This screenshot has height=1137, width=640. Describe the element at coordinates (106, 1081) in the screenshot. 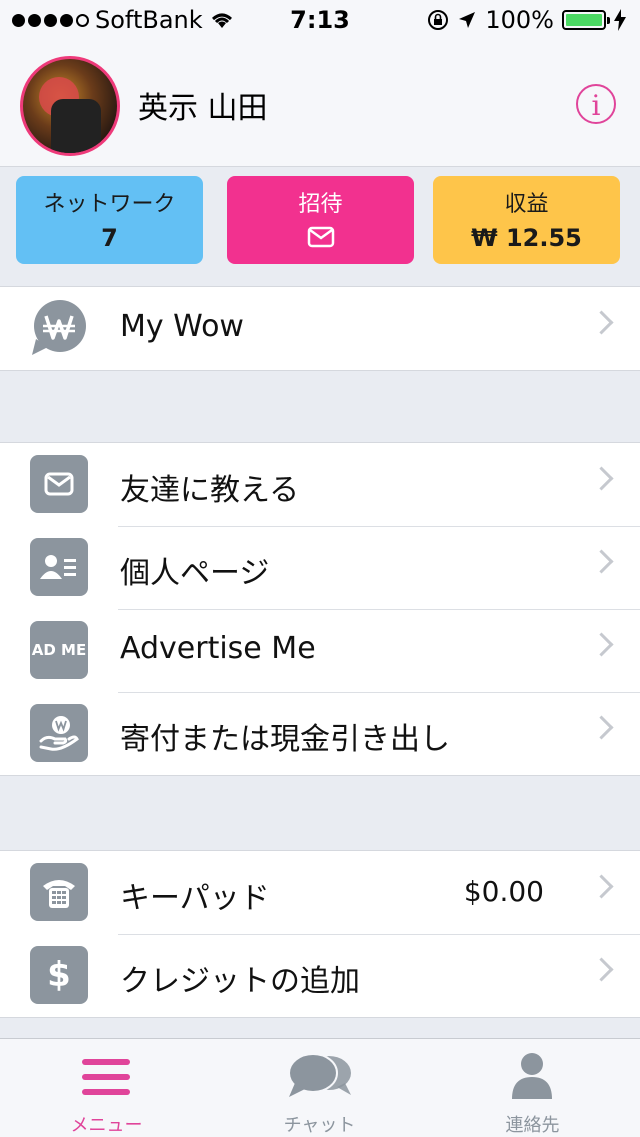

I see `menu-icon` at that location.